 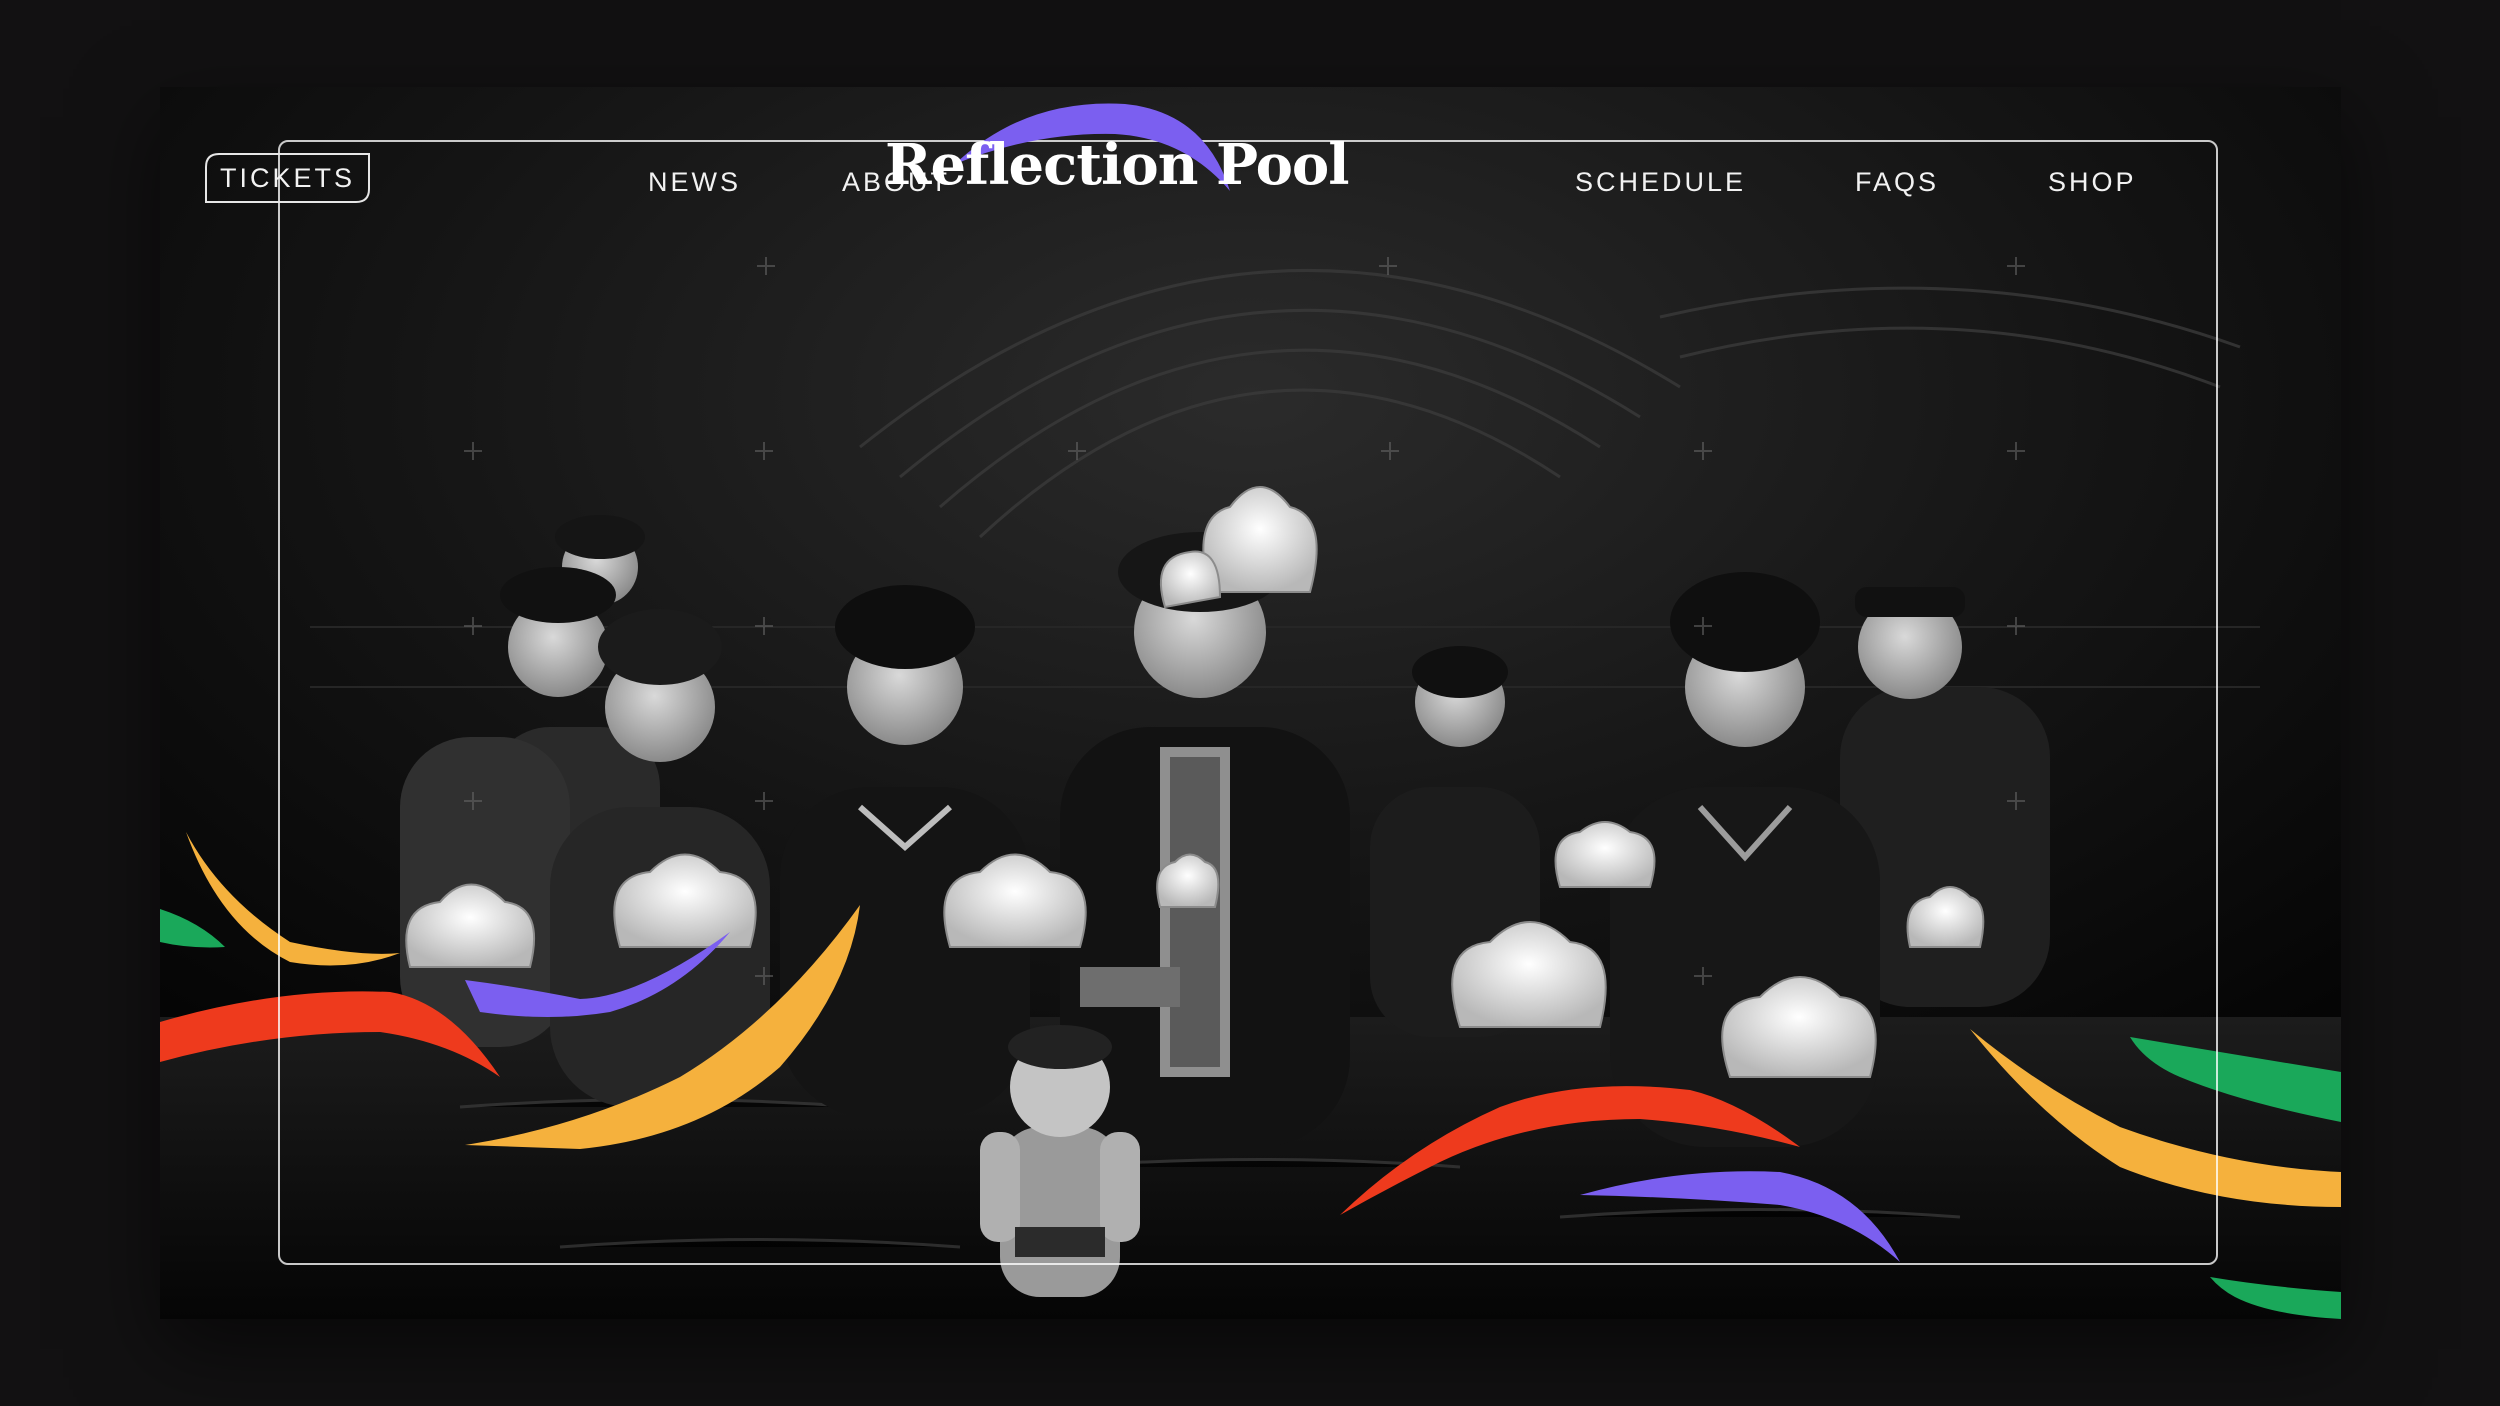 I want to click on tickets-button: TICKETS, so click(x=287, y=178).